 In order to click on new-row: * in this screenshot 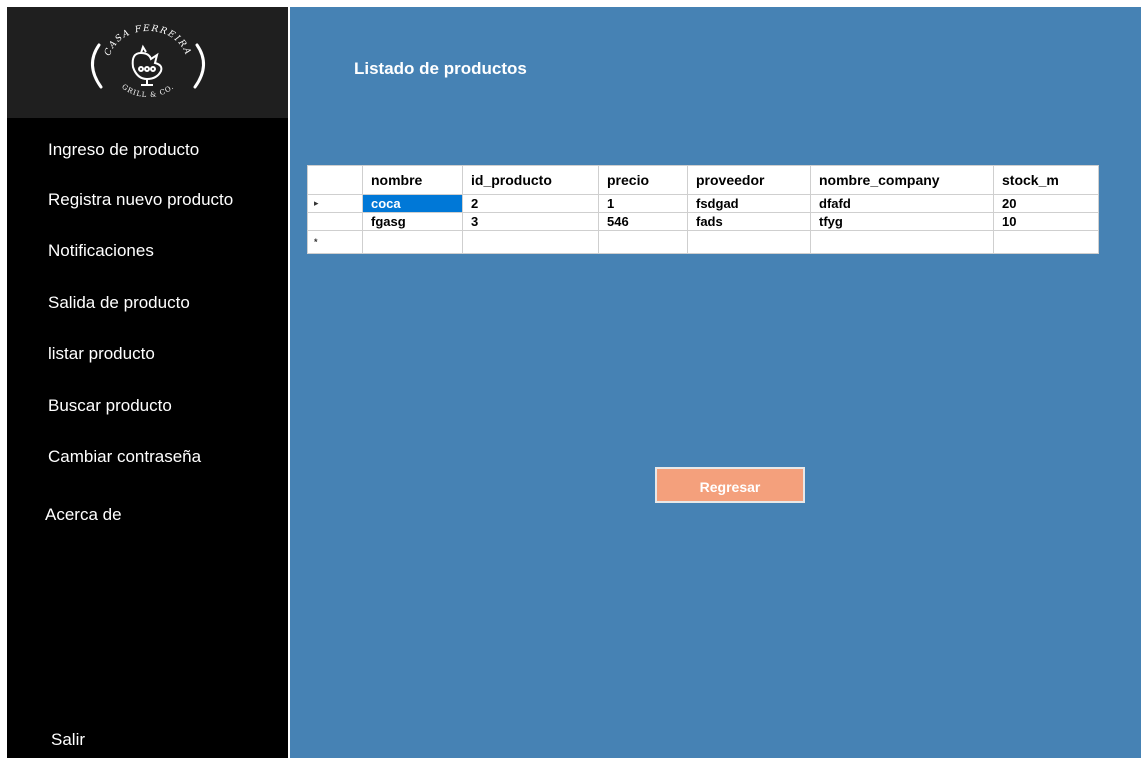, I will do `click(703, 242)`.